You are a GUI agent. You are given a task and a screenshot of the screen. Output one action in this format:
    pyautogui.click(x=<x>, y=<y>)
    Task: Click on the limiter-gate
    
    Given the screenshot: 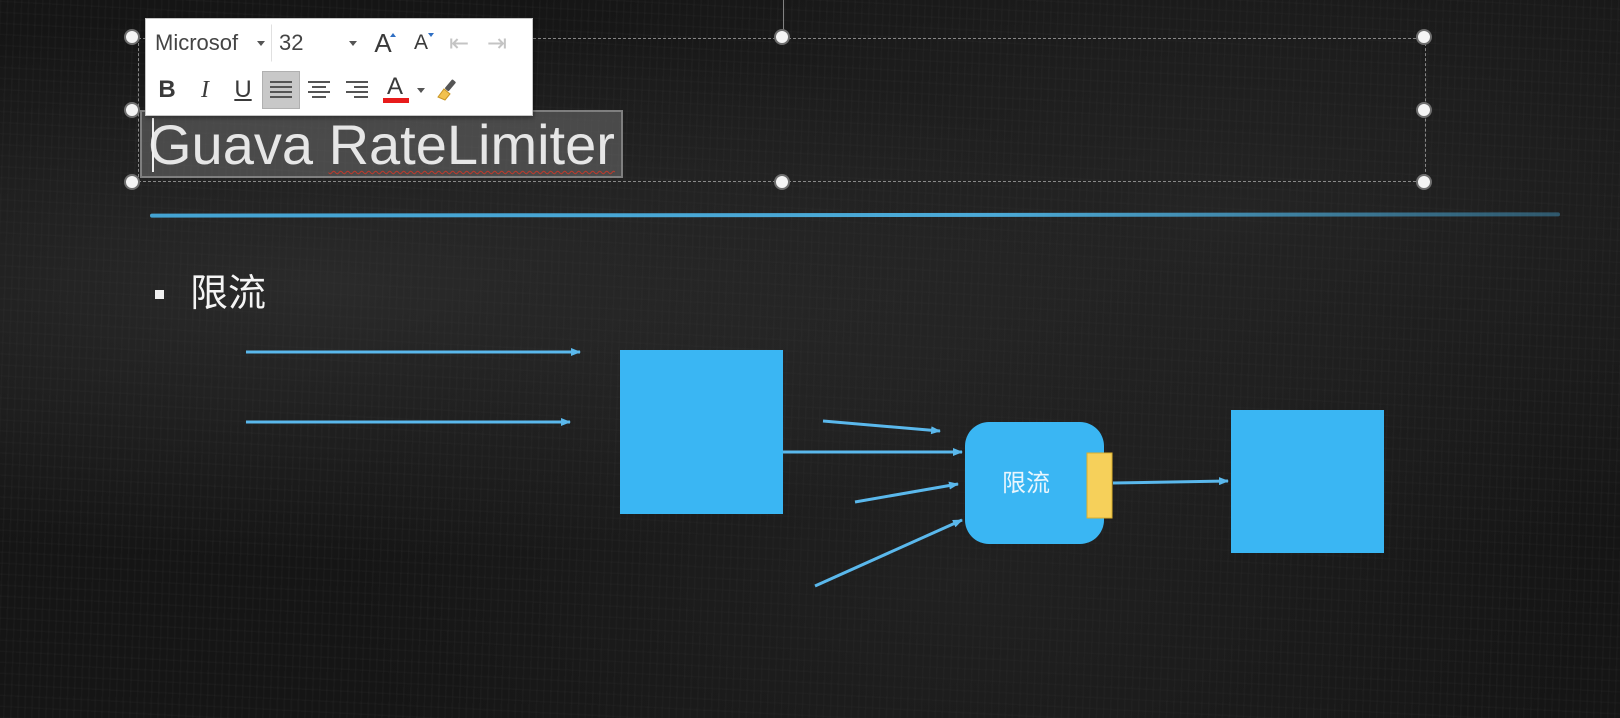 What is the action you would take?
    pyautogui.click(x=1099, y=485)
    